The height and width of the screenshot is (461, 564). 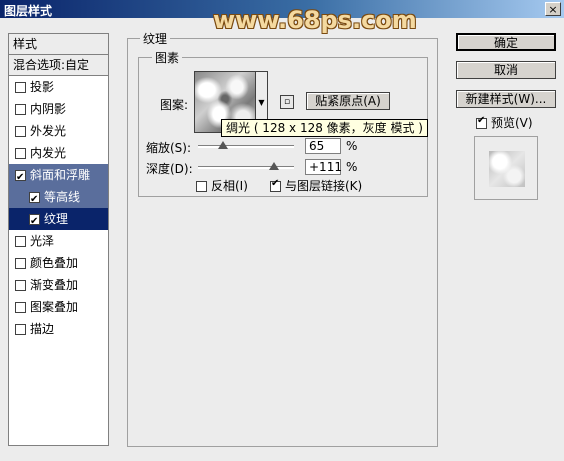 I want to click on preview-label: 预览(V), so click(x=512, y=123).